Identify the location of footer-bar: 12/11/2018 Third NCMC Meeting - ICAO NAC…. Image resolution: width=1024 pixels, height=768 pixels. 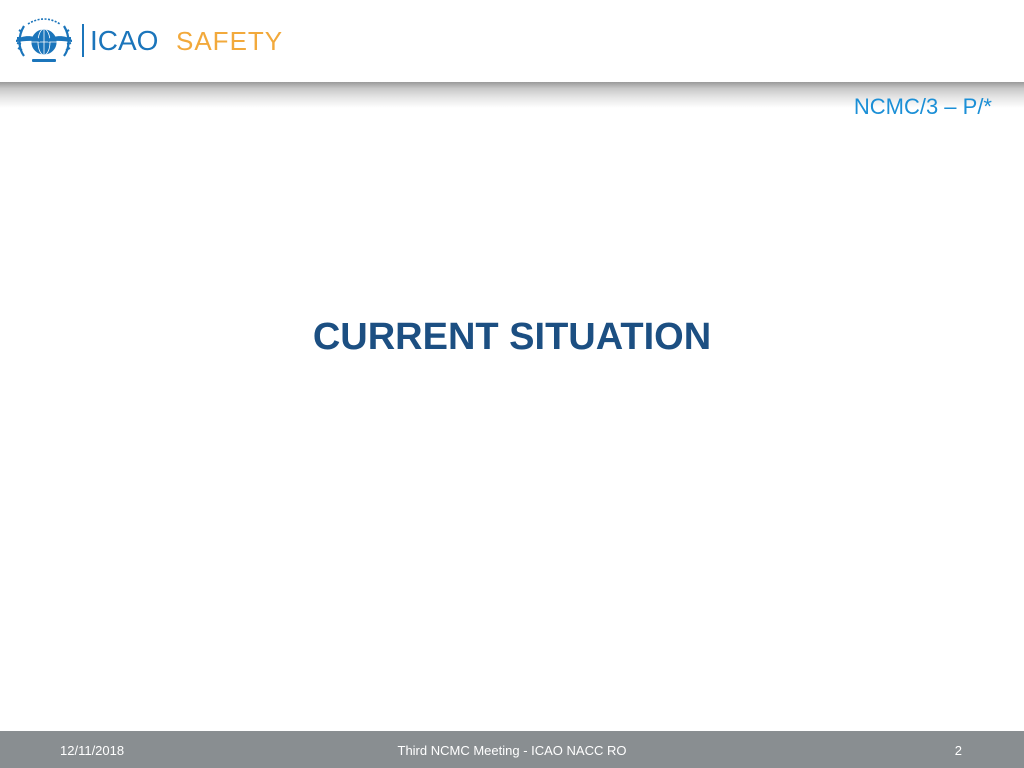
(512, 749).